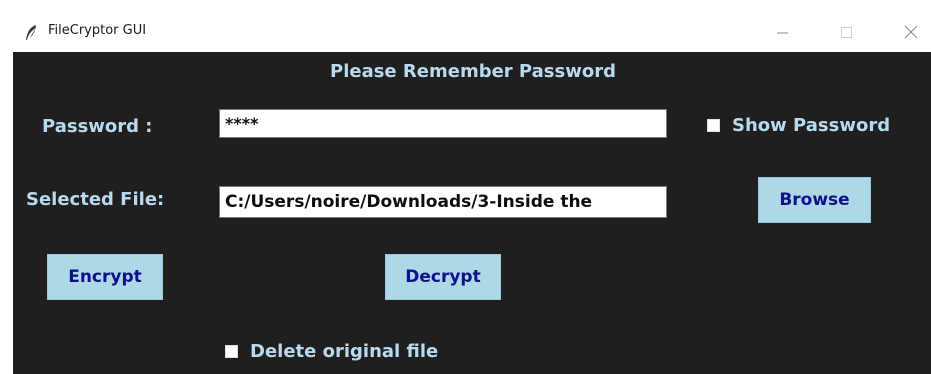 This screenshot has width=931, height=374. What do you see at coordinates (105, 277) in the screenshot?
I see `encrypt-button: Encrypt` at bounding box center [105, 277].